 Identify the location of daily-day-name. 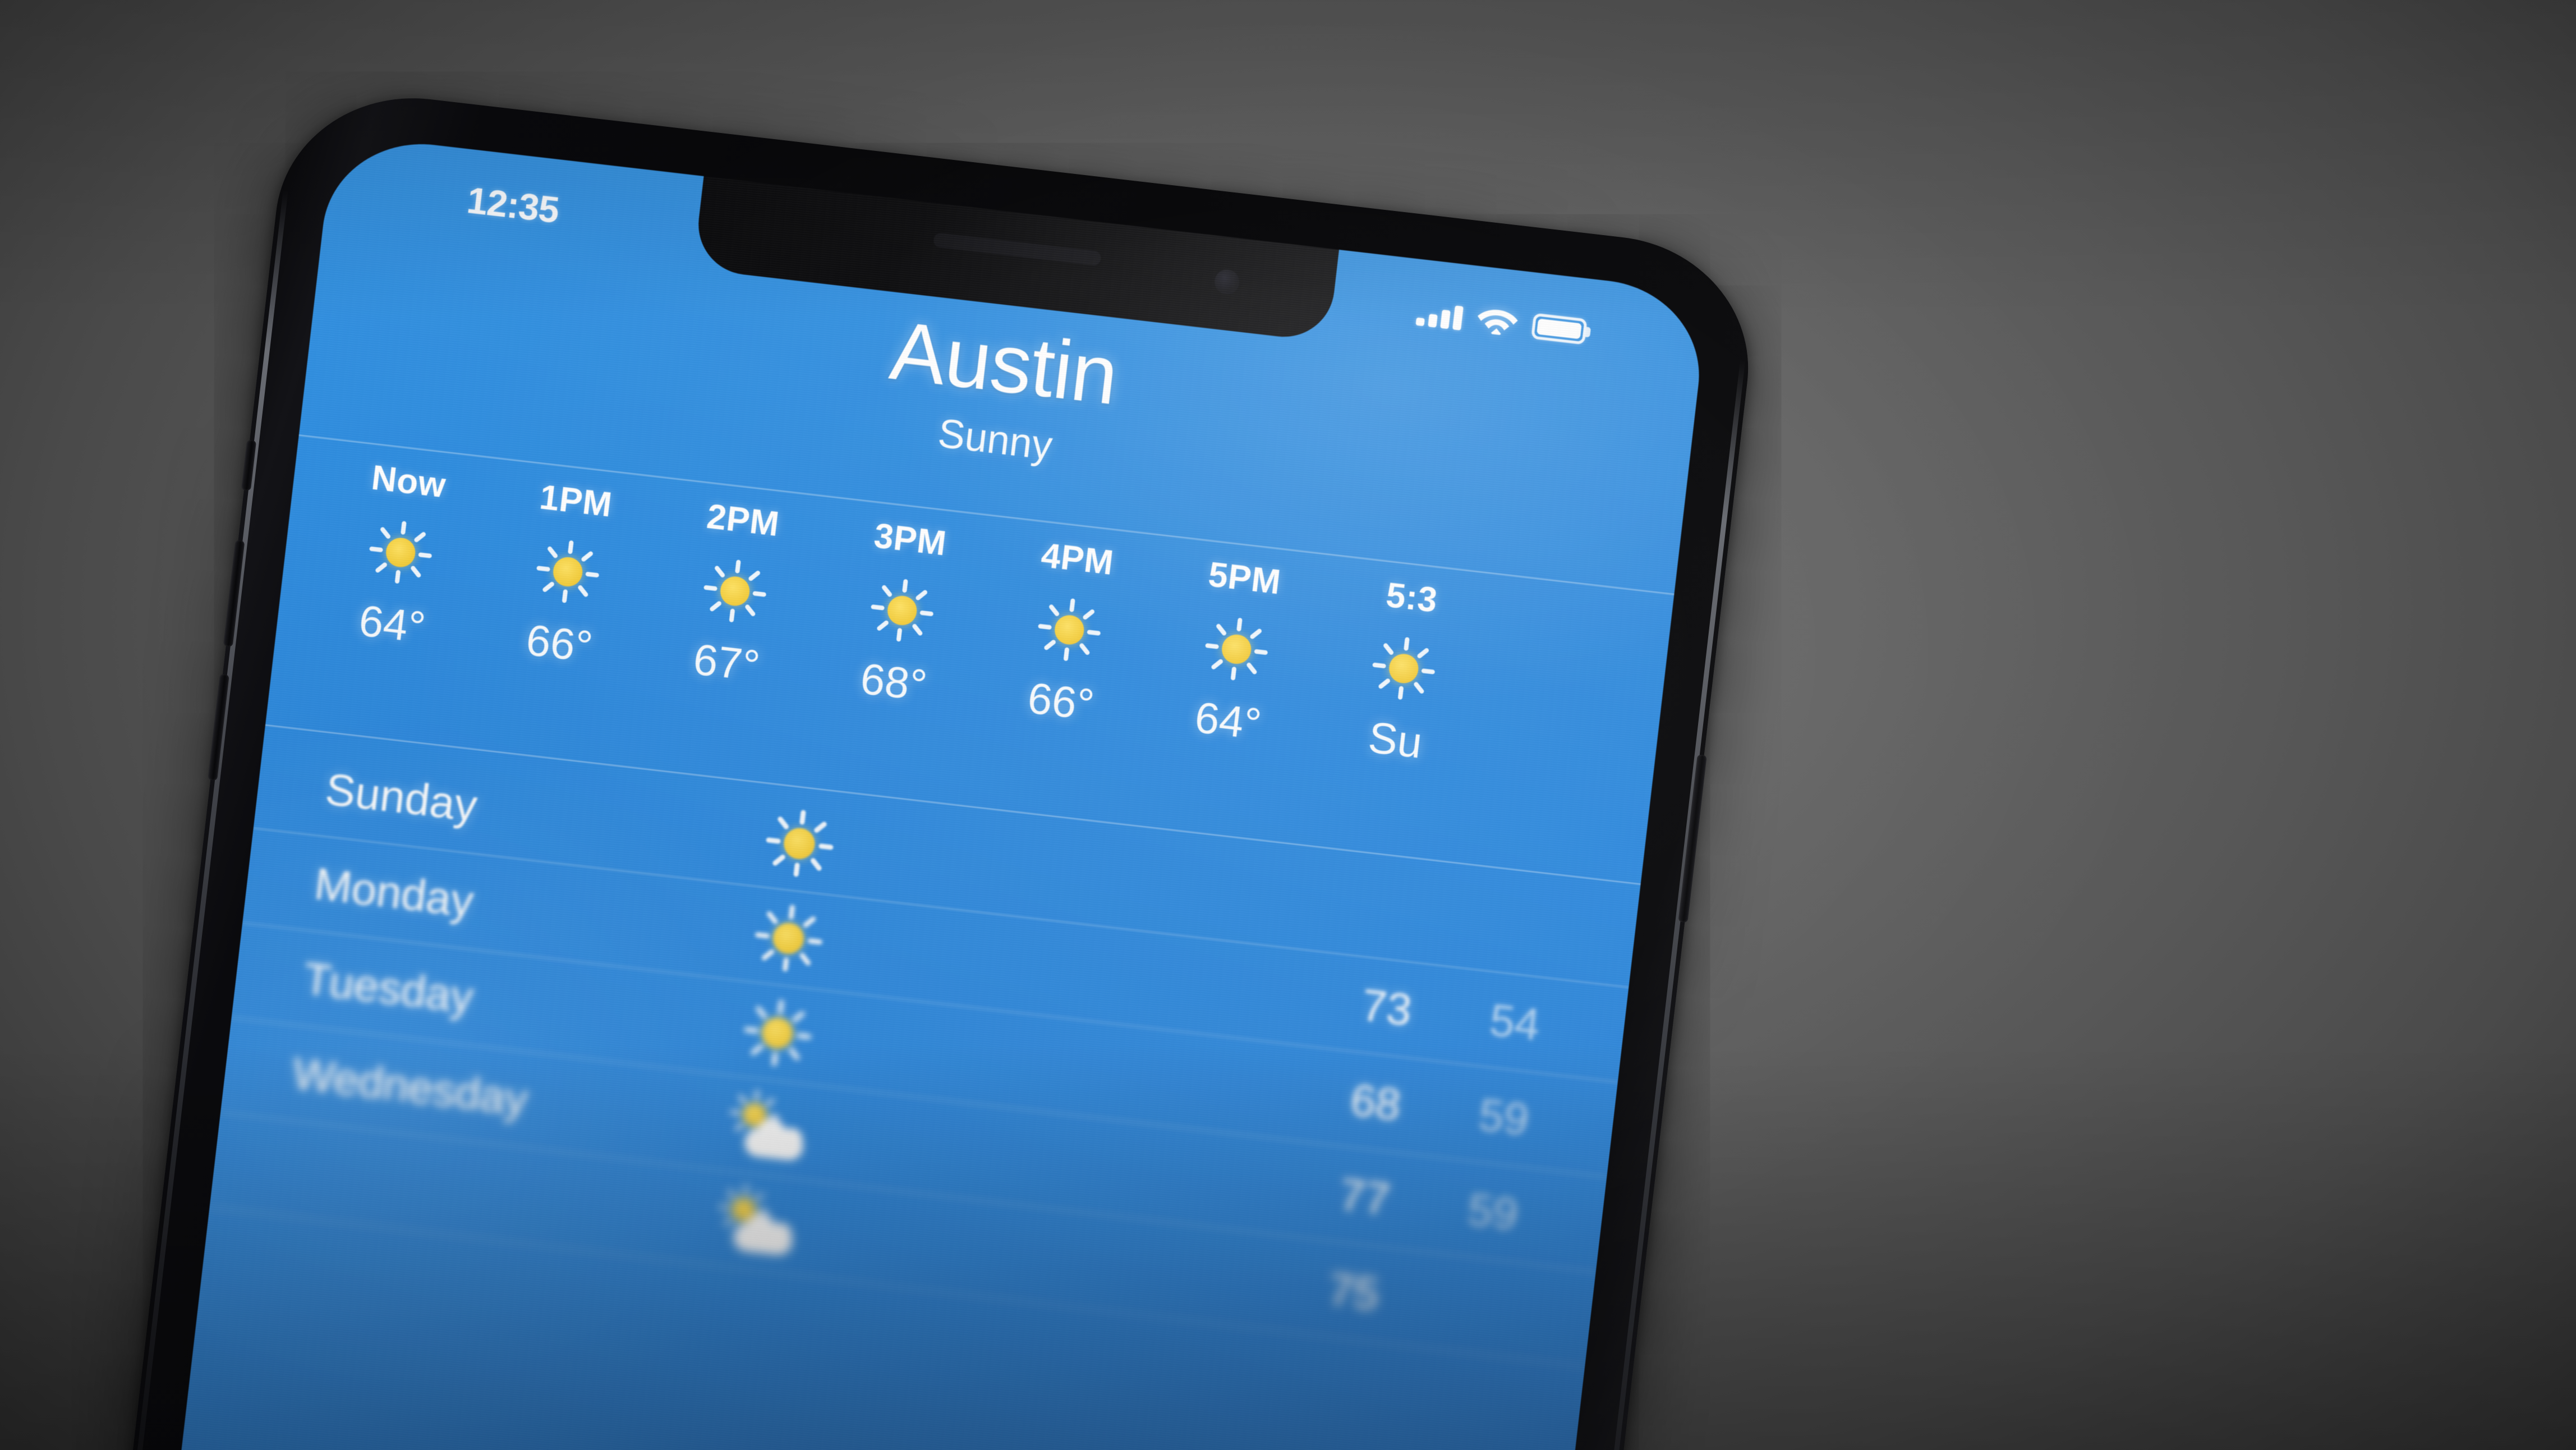
(477, 1191).